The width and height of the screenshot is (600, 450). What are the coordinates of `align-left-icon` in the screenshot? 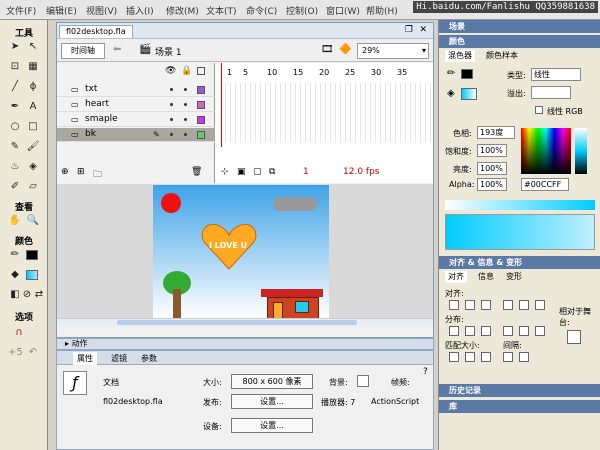 It's located at (454, 305).